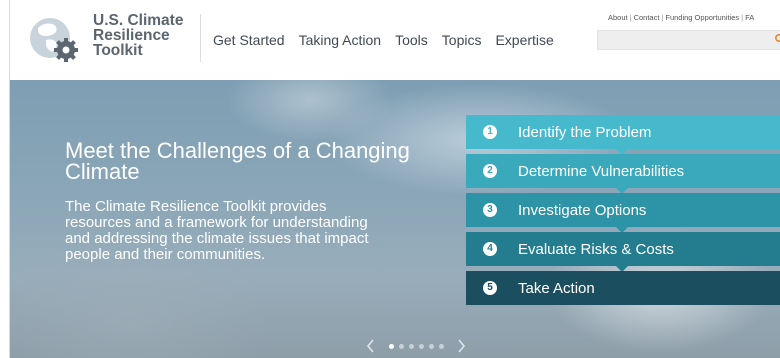 The height and width of the screenshot is (358, 780). I want to click on nav-taking-action: Taking Action, so click(340, 40).